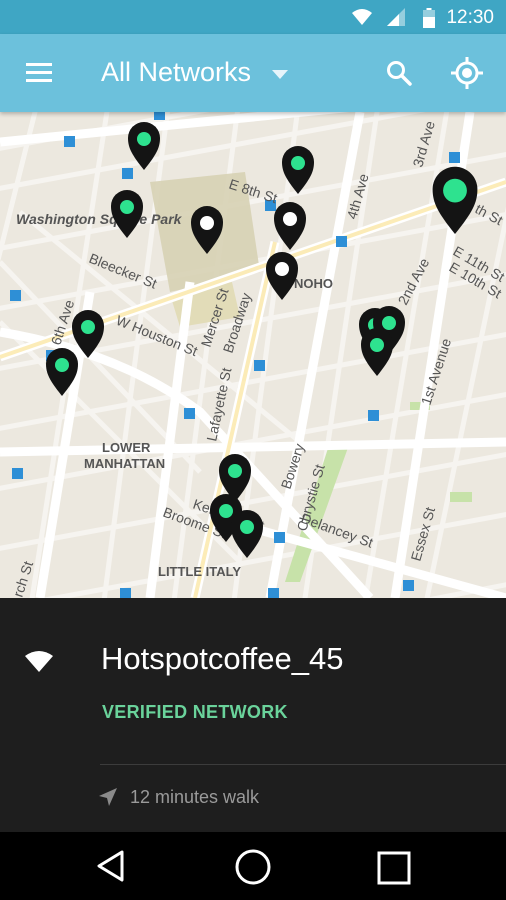  I want to click on status-bar: 12:30, so click(253, 17).